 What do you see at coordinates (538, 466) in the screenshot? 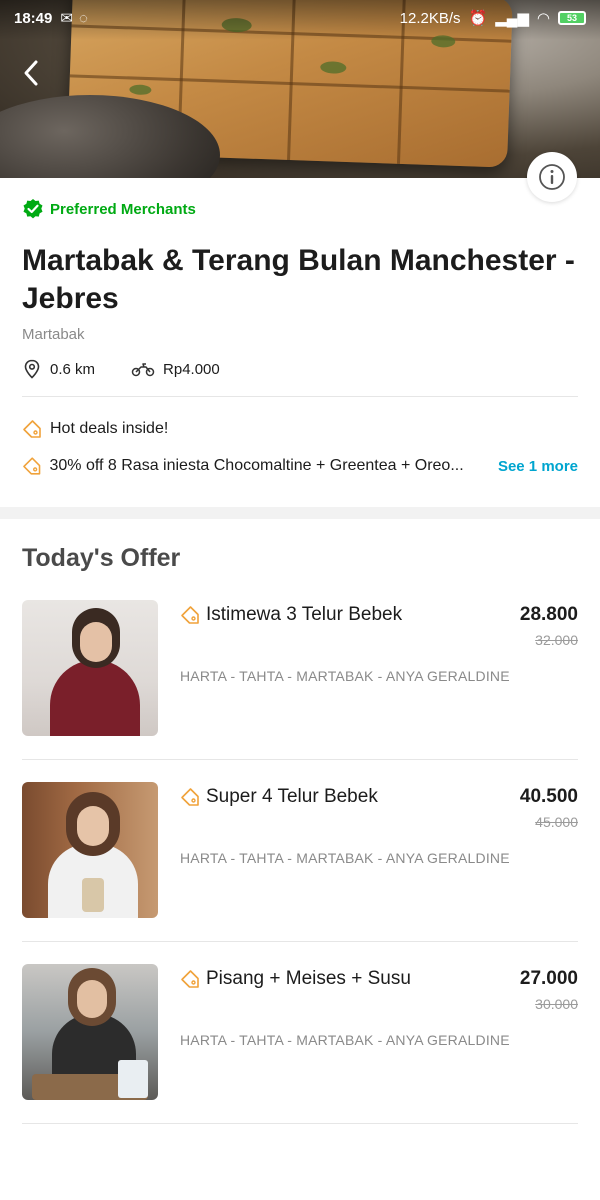
I see `see-more-link: See 1 more` at bounding box center [538, 466].